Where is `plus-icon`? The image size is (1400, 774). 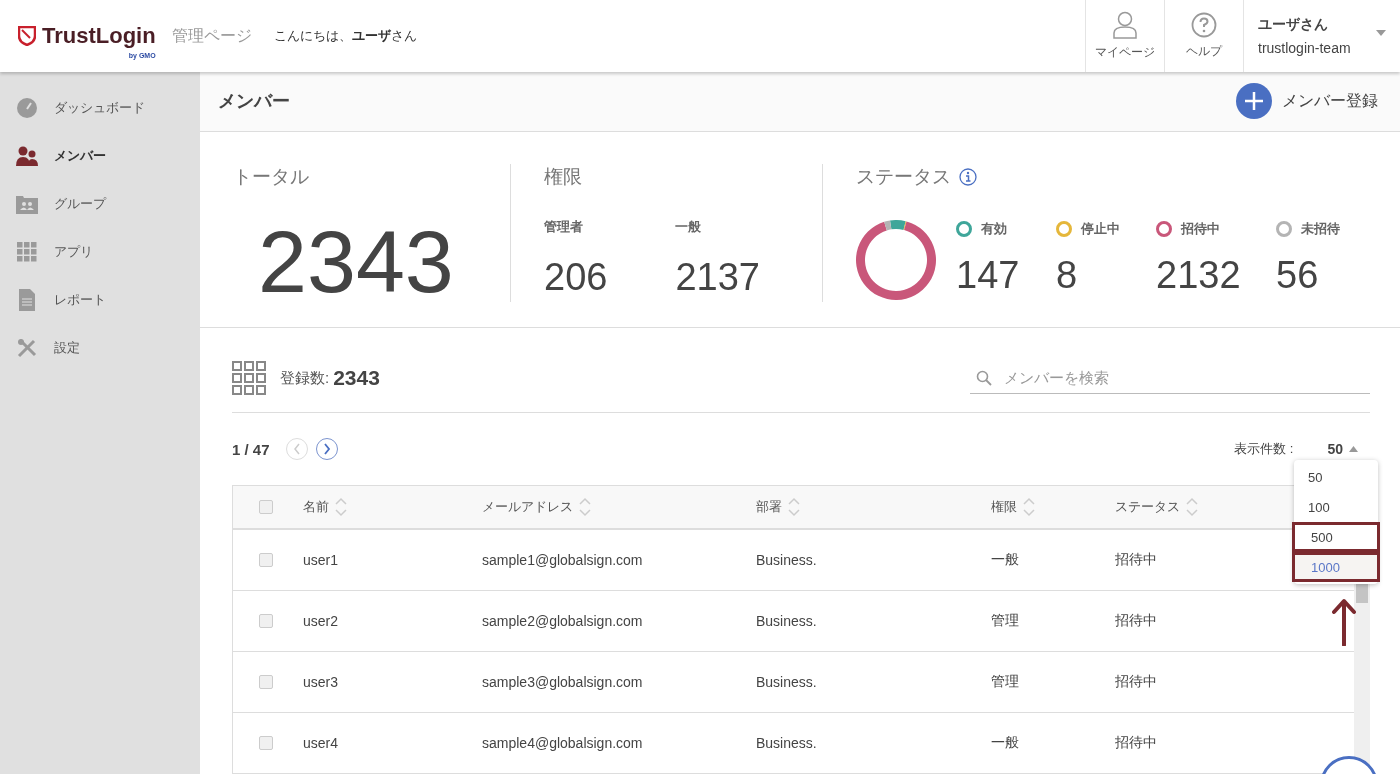
plus-icon is located at coordinates (1254, 101).